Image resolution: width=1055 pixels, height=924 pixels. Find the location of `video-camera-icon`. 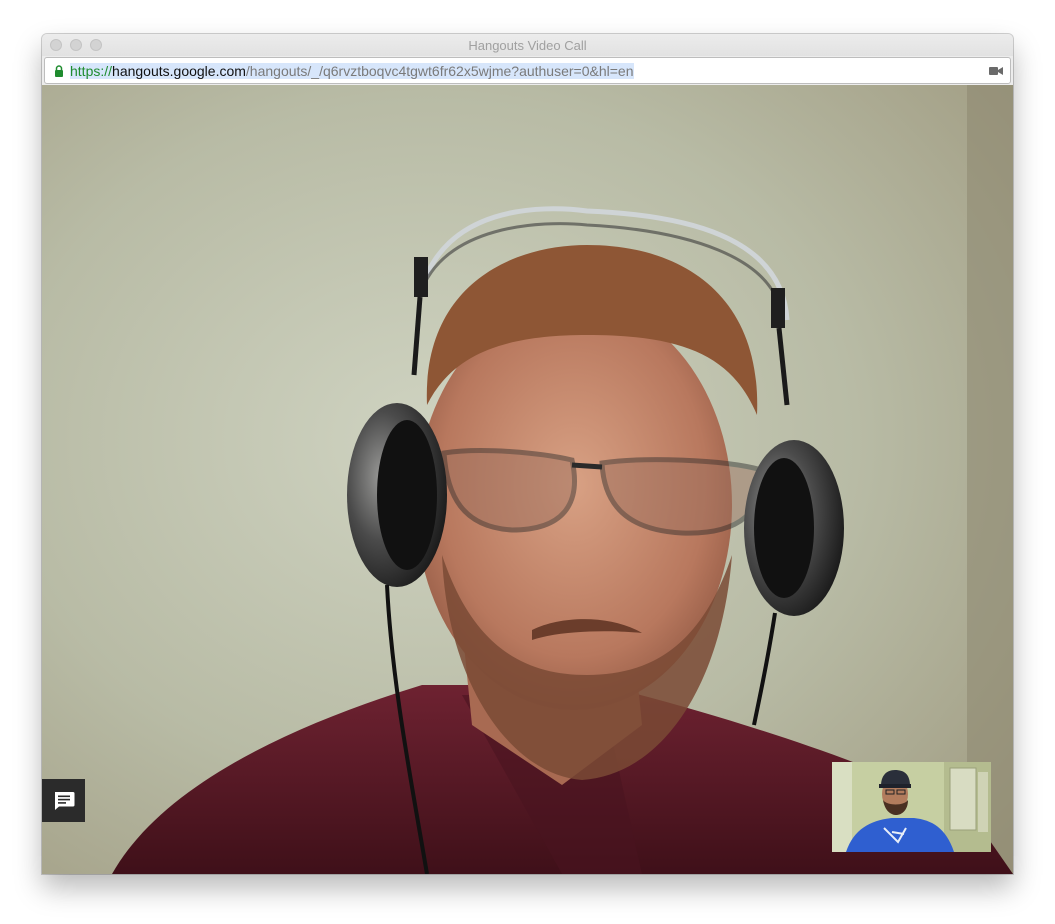

video-camera-icon is located at coordinates (996, 71).